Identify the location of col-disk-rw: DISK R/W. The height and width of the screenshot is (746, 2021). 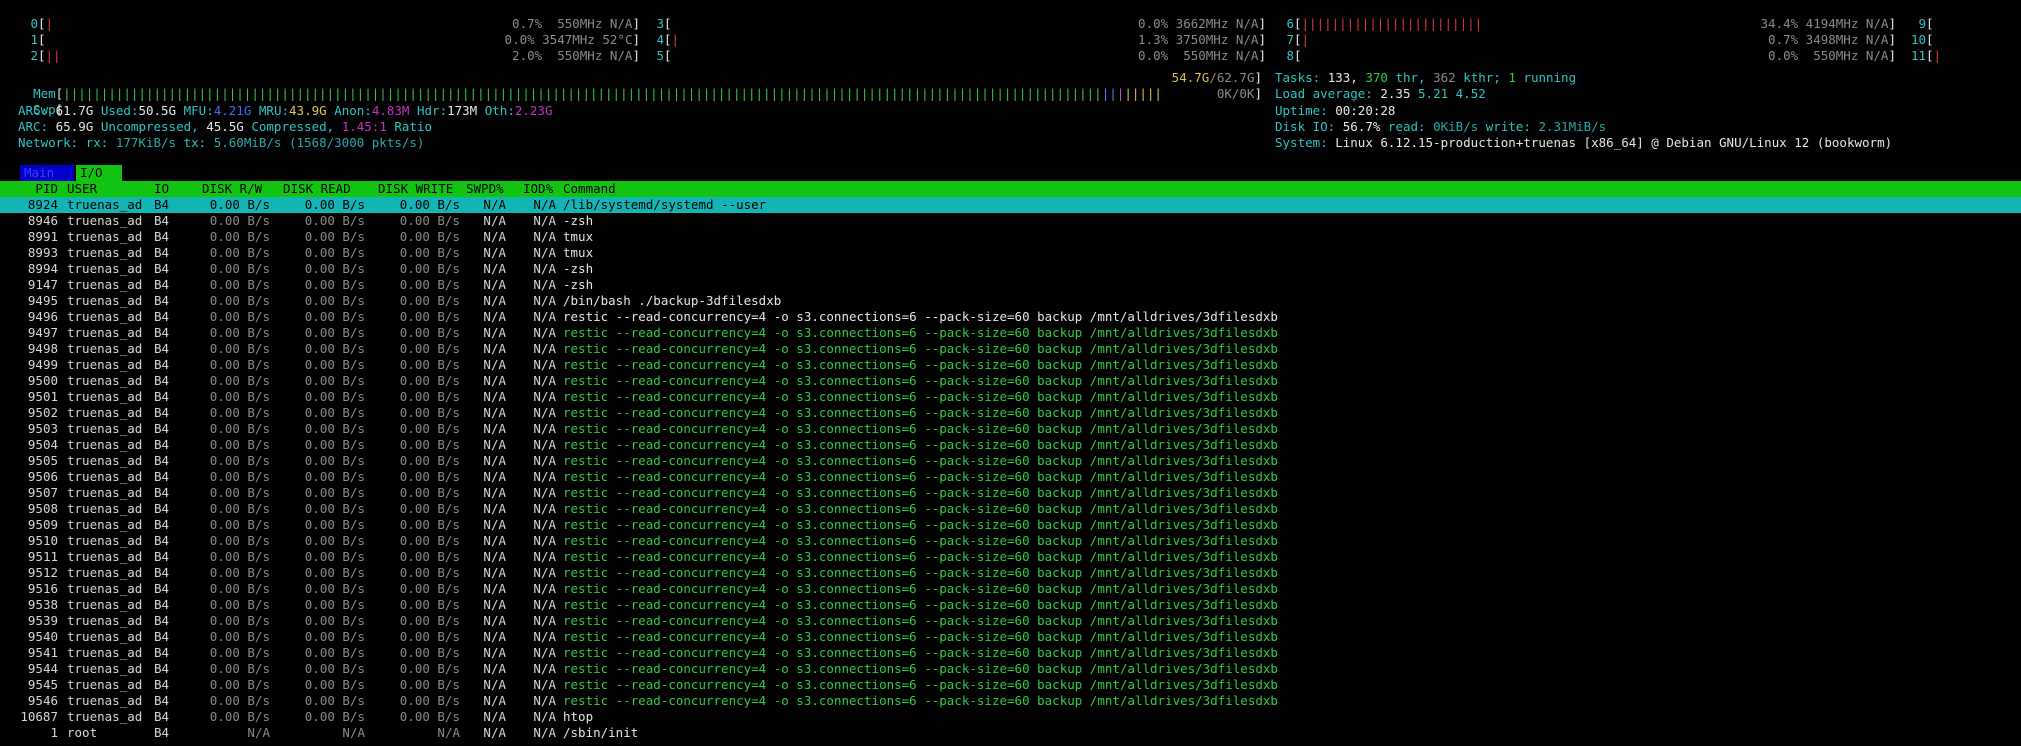
(232, 189).